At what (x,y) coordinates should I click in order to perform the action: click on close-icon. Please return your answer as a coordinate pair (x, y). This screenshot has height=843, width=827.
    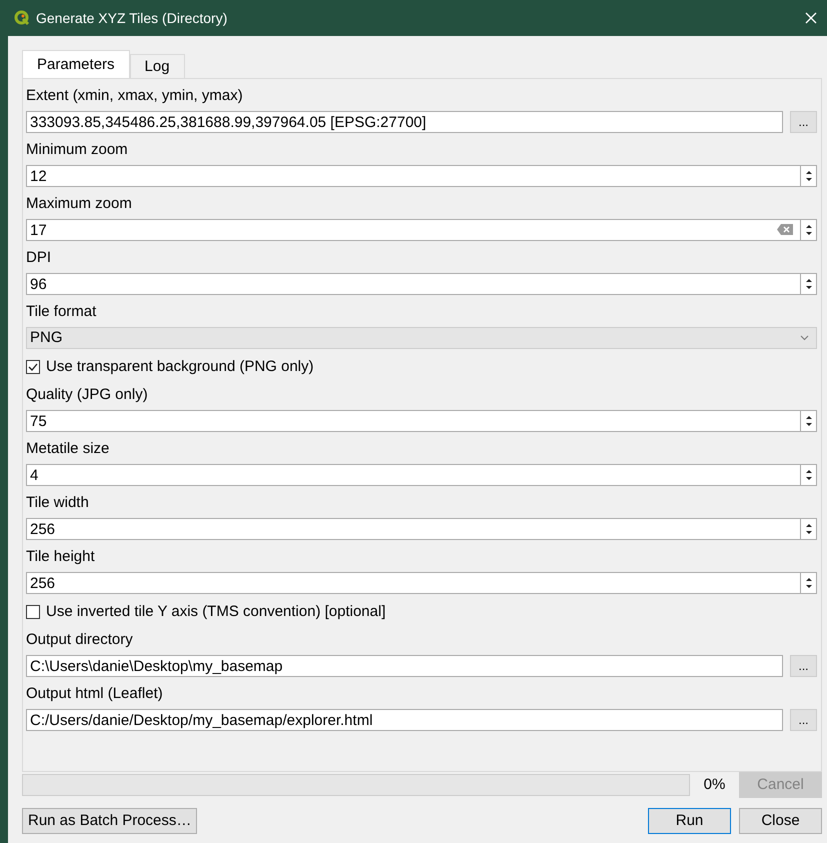
    Looking at the image, I should click on (811, 18).